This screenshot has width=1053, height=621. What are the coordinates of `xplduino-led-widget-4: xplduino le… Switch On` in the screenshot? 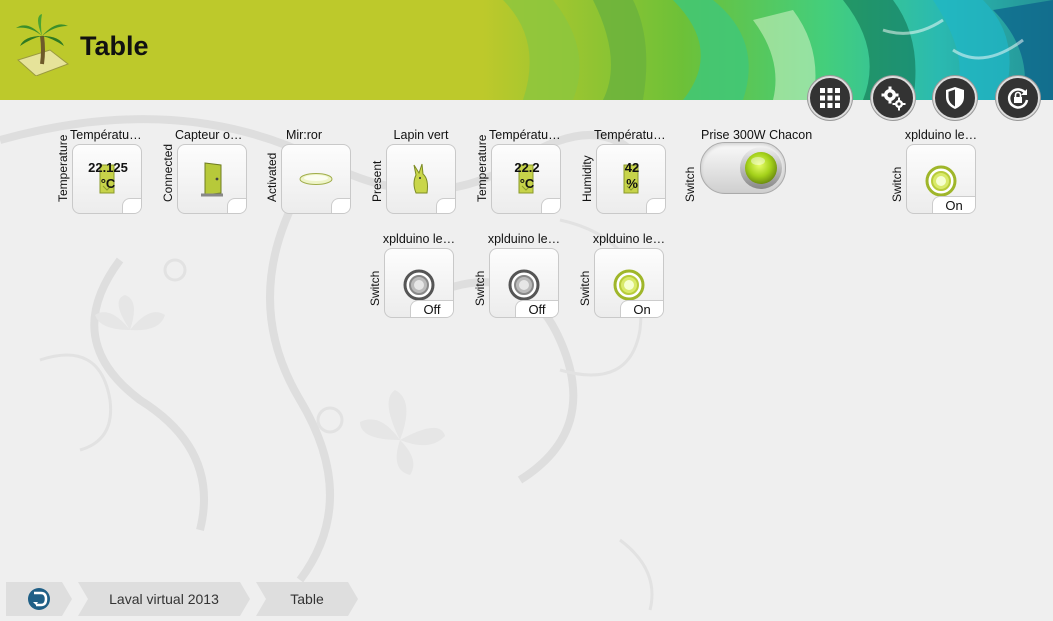 It's located at (622, 276).